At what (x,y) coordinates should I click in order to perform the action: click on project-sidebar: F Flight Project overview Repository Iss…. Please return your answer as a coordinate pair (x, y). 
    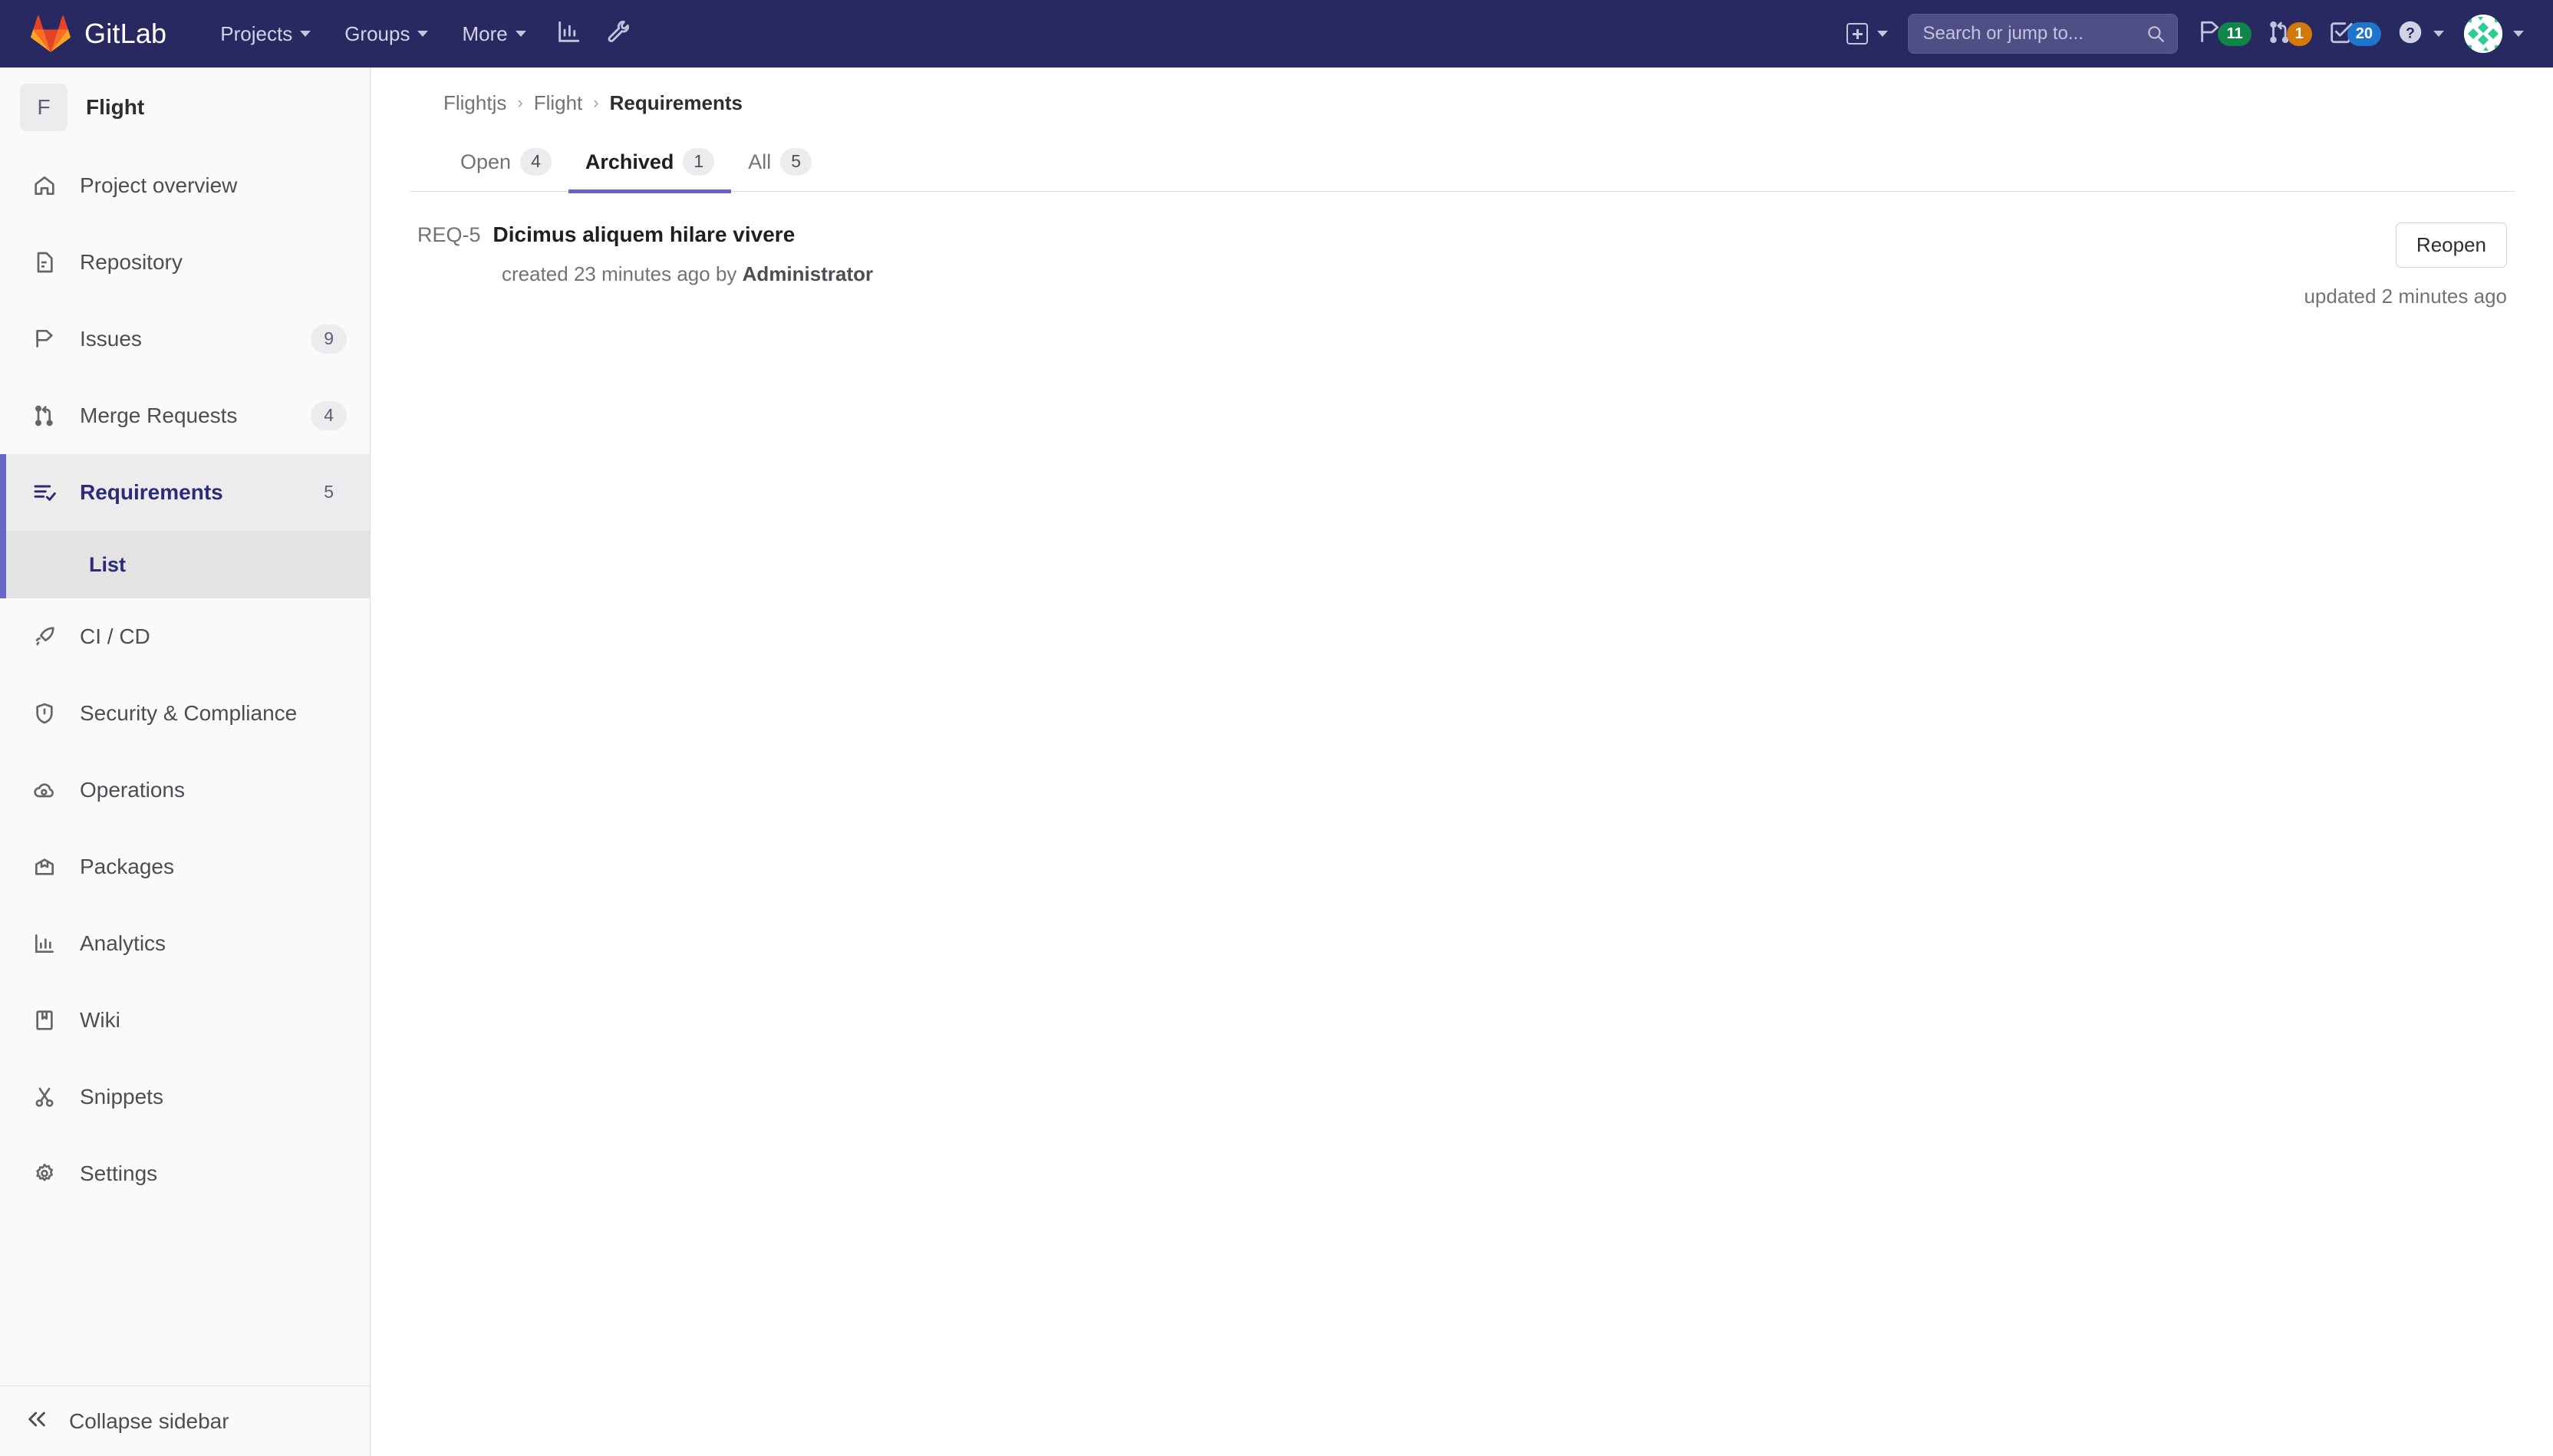
    Looking at the image, I should click on (185, 762).